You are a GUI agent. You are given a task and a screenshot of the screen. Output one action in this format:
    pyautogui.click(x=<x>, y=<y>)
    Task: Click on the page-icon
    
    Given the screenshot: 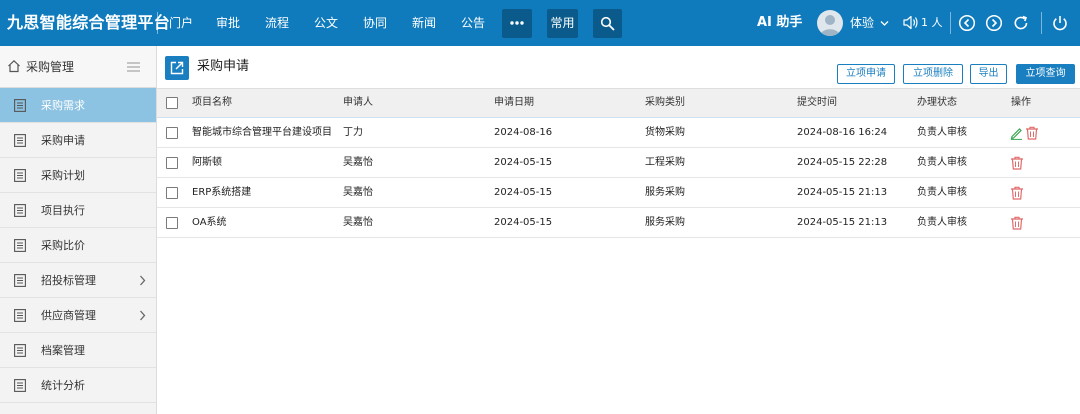 What is the action you would take?
    pyautogui.click(x=177, y=68)
    